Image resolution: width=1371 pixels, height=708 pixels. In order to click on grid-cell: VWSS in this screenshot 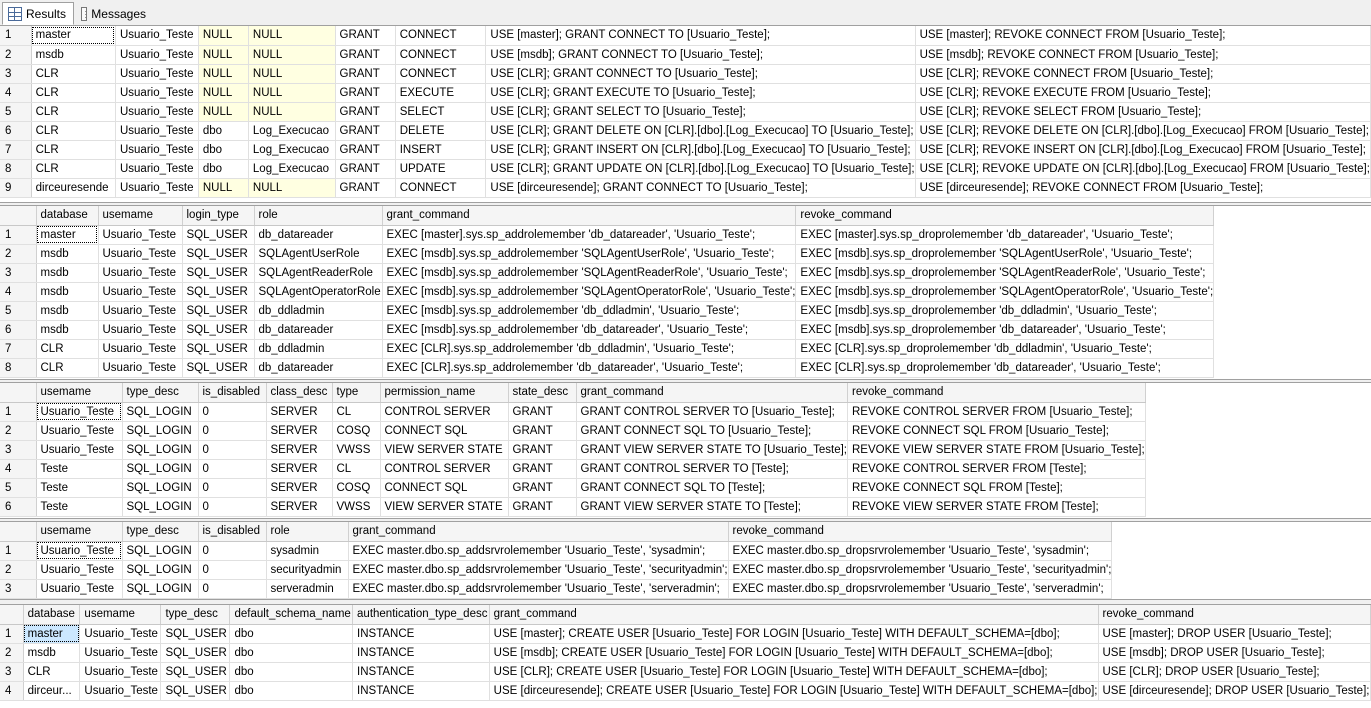, I will do `click(356, 507)`.